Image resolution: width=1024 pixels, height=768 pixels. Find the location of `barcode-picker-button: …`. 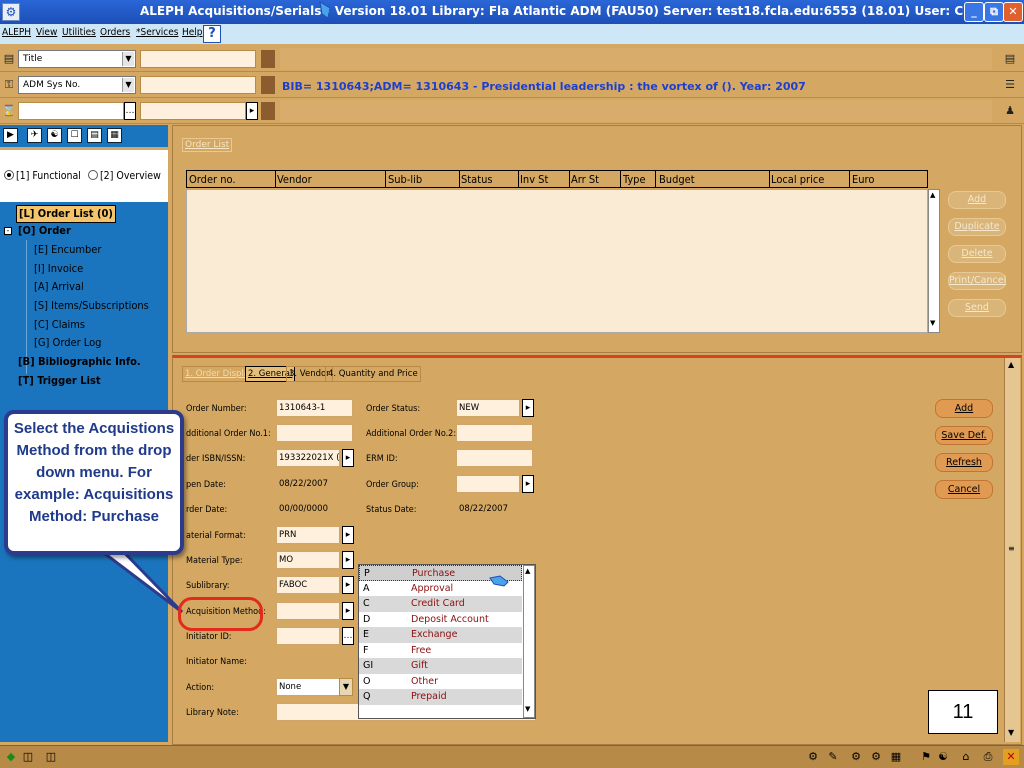

barcode-picker-button: … is located at coordinates (130, 111).